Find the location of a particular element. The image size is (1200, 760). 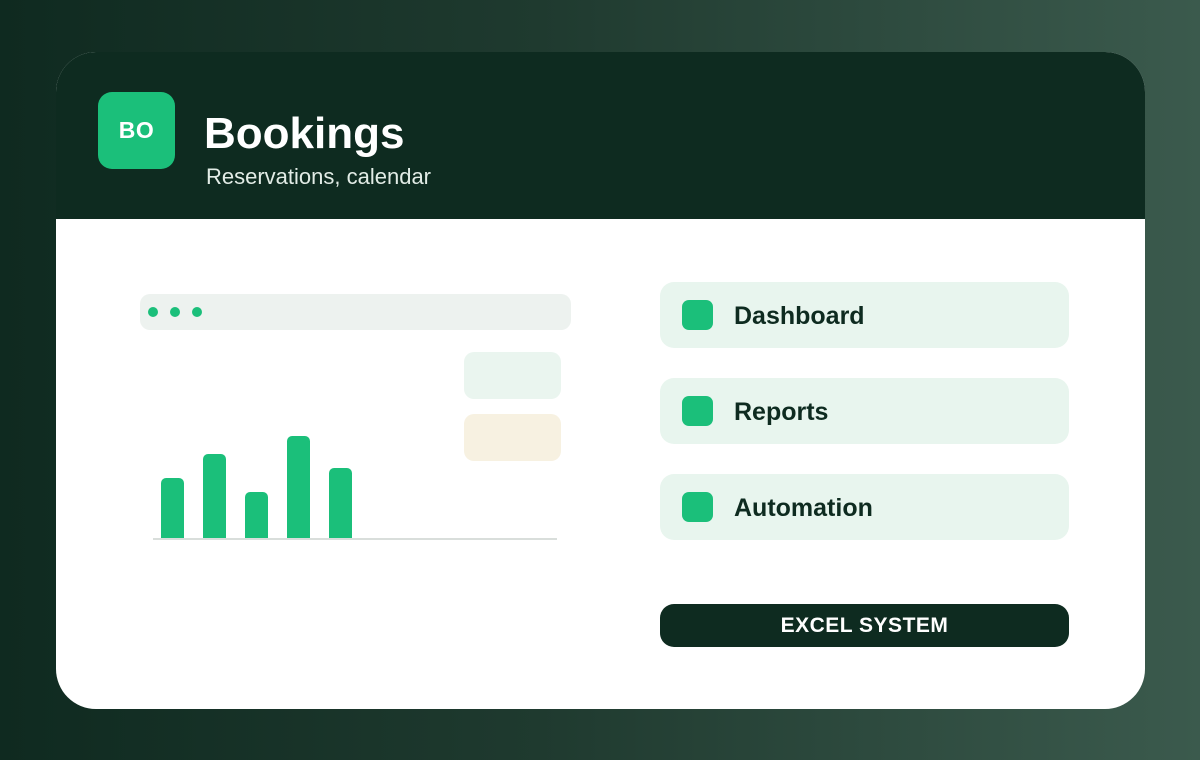

preview-bar-chart is located at coordinates (355, 481).